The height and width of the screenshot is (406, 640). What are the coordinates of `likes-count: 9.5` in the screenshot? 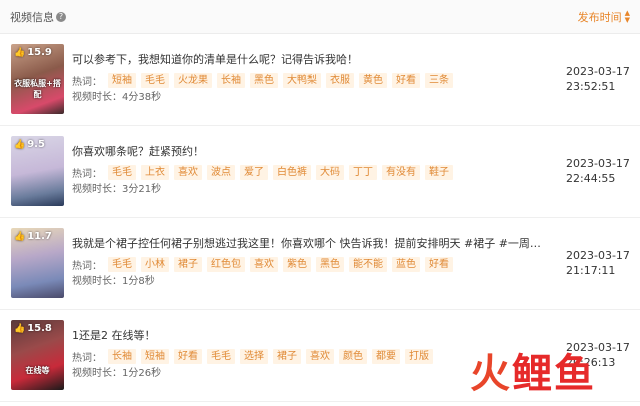 It's located at (36, 144).